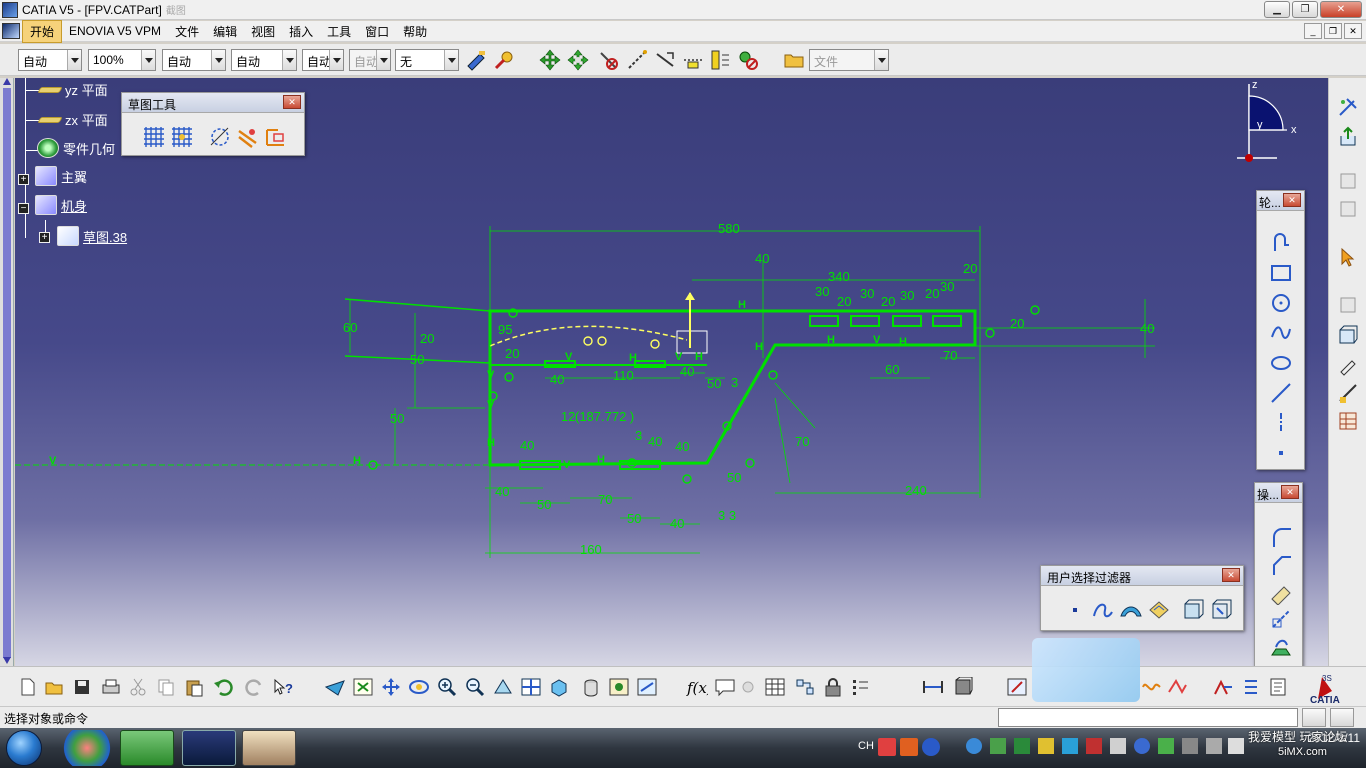 Image resolution: width=1366 pixels, height=768 pixels. I want to click on menu-window: 窗口, so click(377, 31).